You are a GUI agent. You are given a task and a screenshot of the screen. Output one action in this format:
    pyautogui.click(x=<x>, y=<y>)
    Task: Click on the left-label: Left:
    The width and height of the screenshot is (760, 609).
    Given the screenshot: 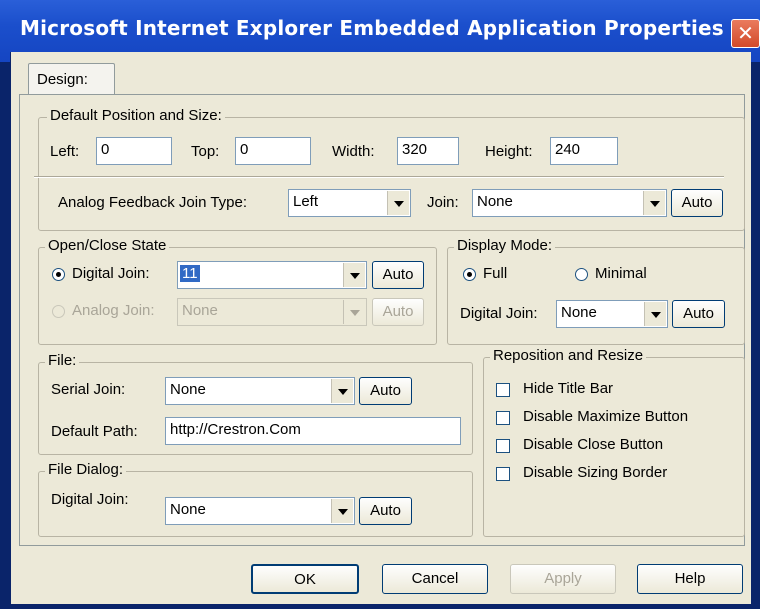 What is the action you would take?
    pyautogui.click(x=65, y=151)
    